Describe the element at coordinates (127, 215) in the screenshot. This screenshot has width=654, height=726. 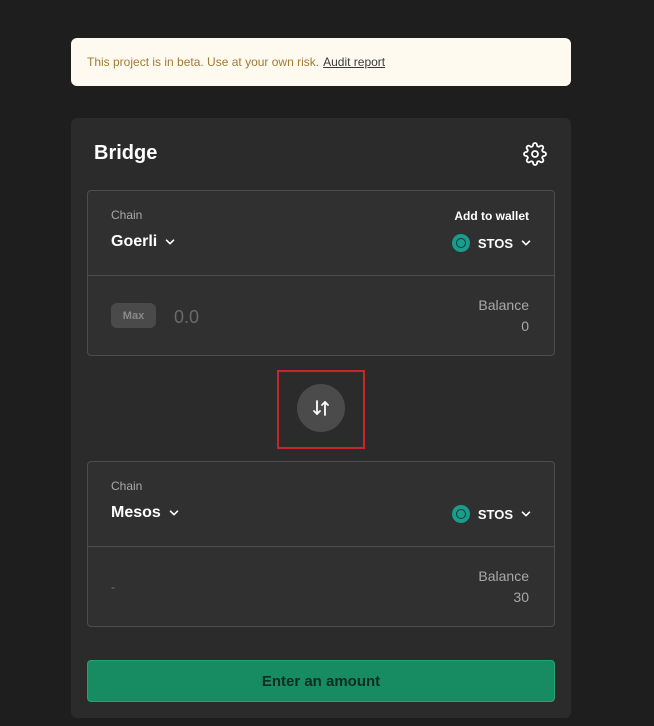
I see `from-chain-label: Chain` at that location.